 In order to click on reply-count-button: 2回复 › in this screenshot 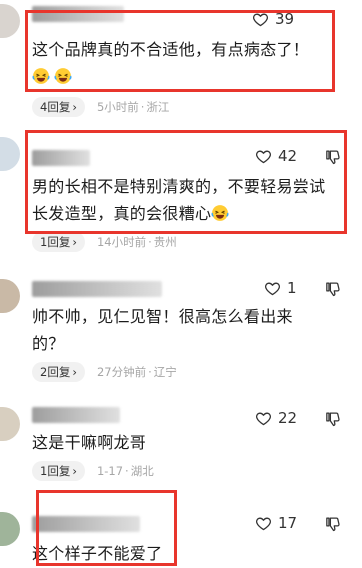, I will do `click(58, 372)`.